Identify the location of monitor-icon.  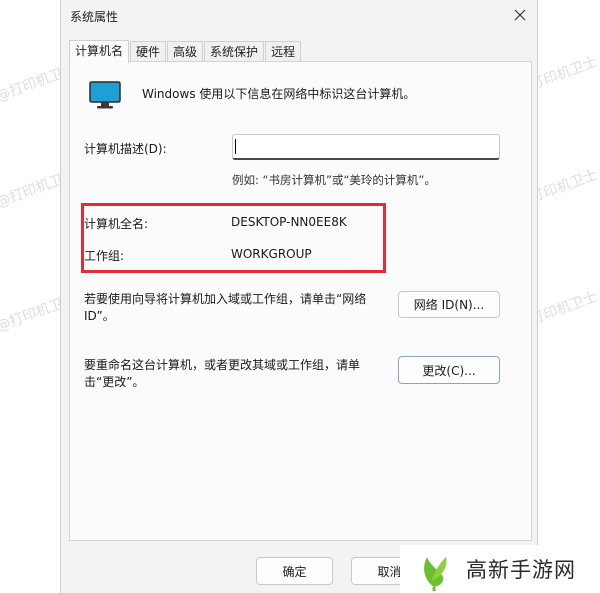
(105, 95).